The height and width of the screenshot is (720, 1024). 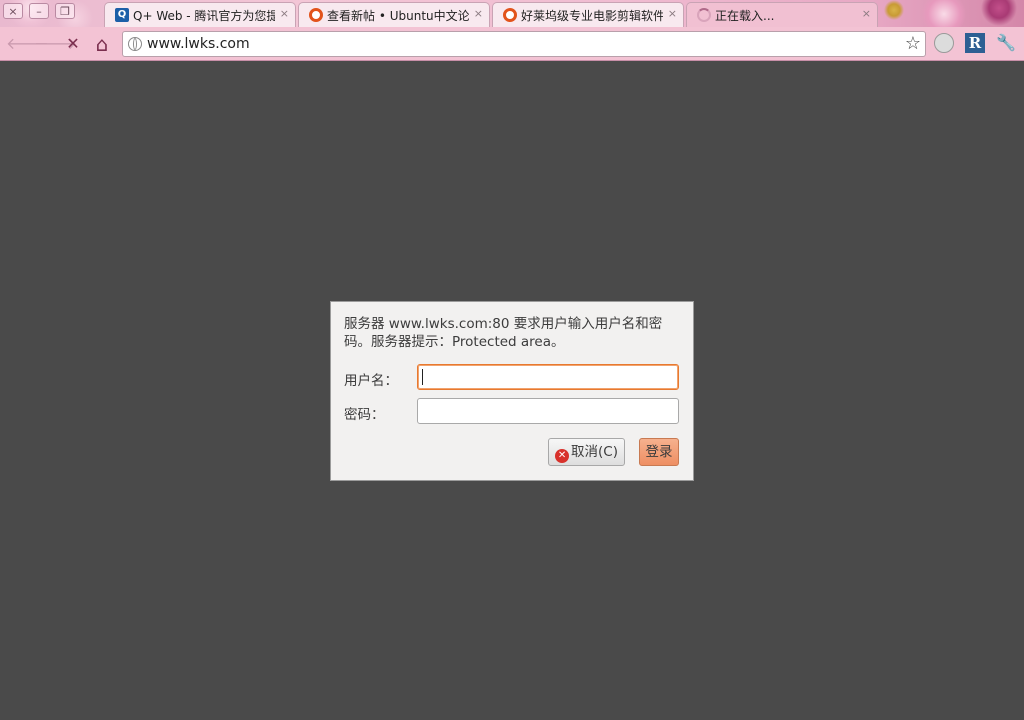 I want to click on page-info-icon, so click(x=135, y=44).